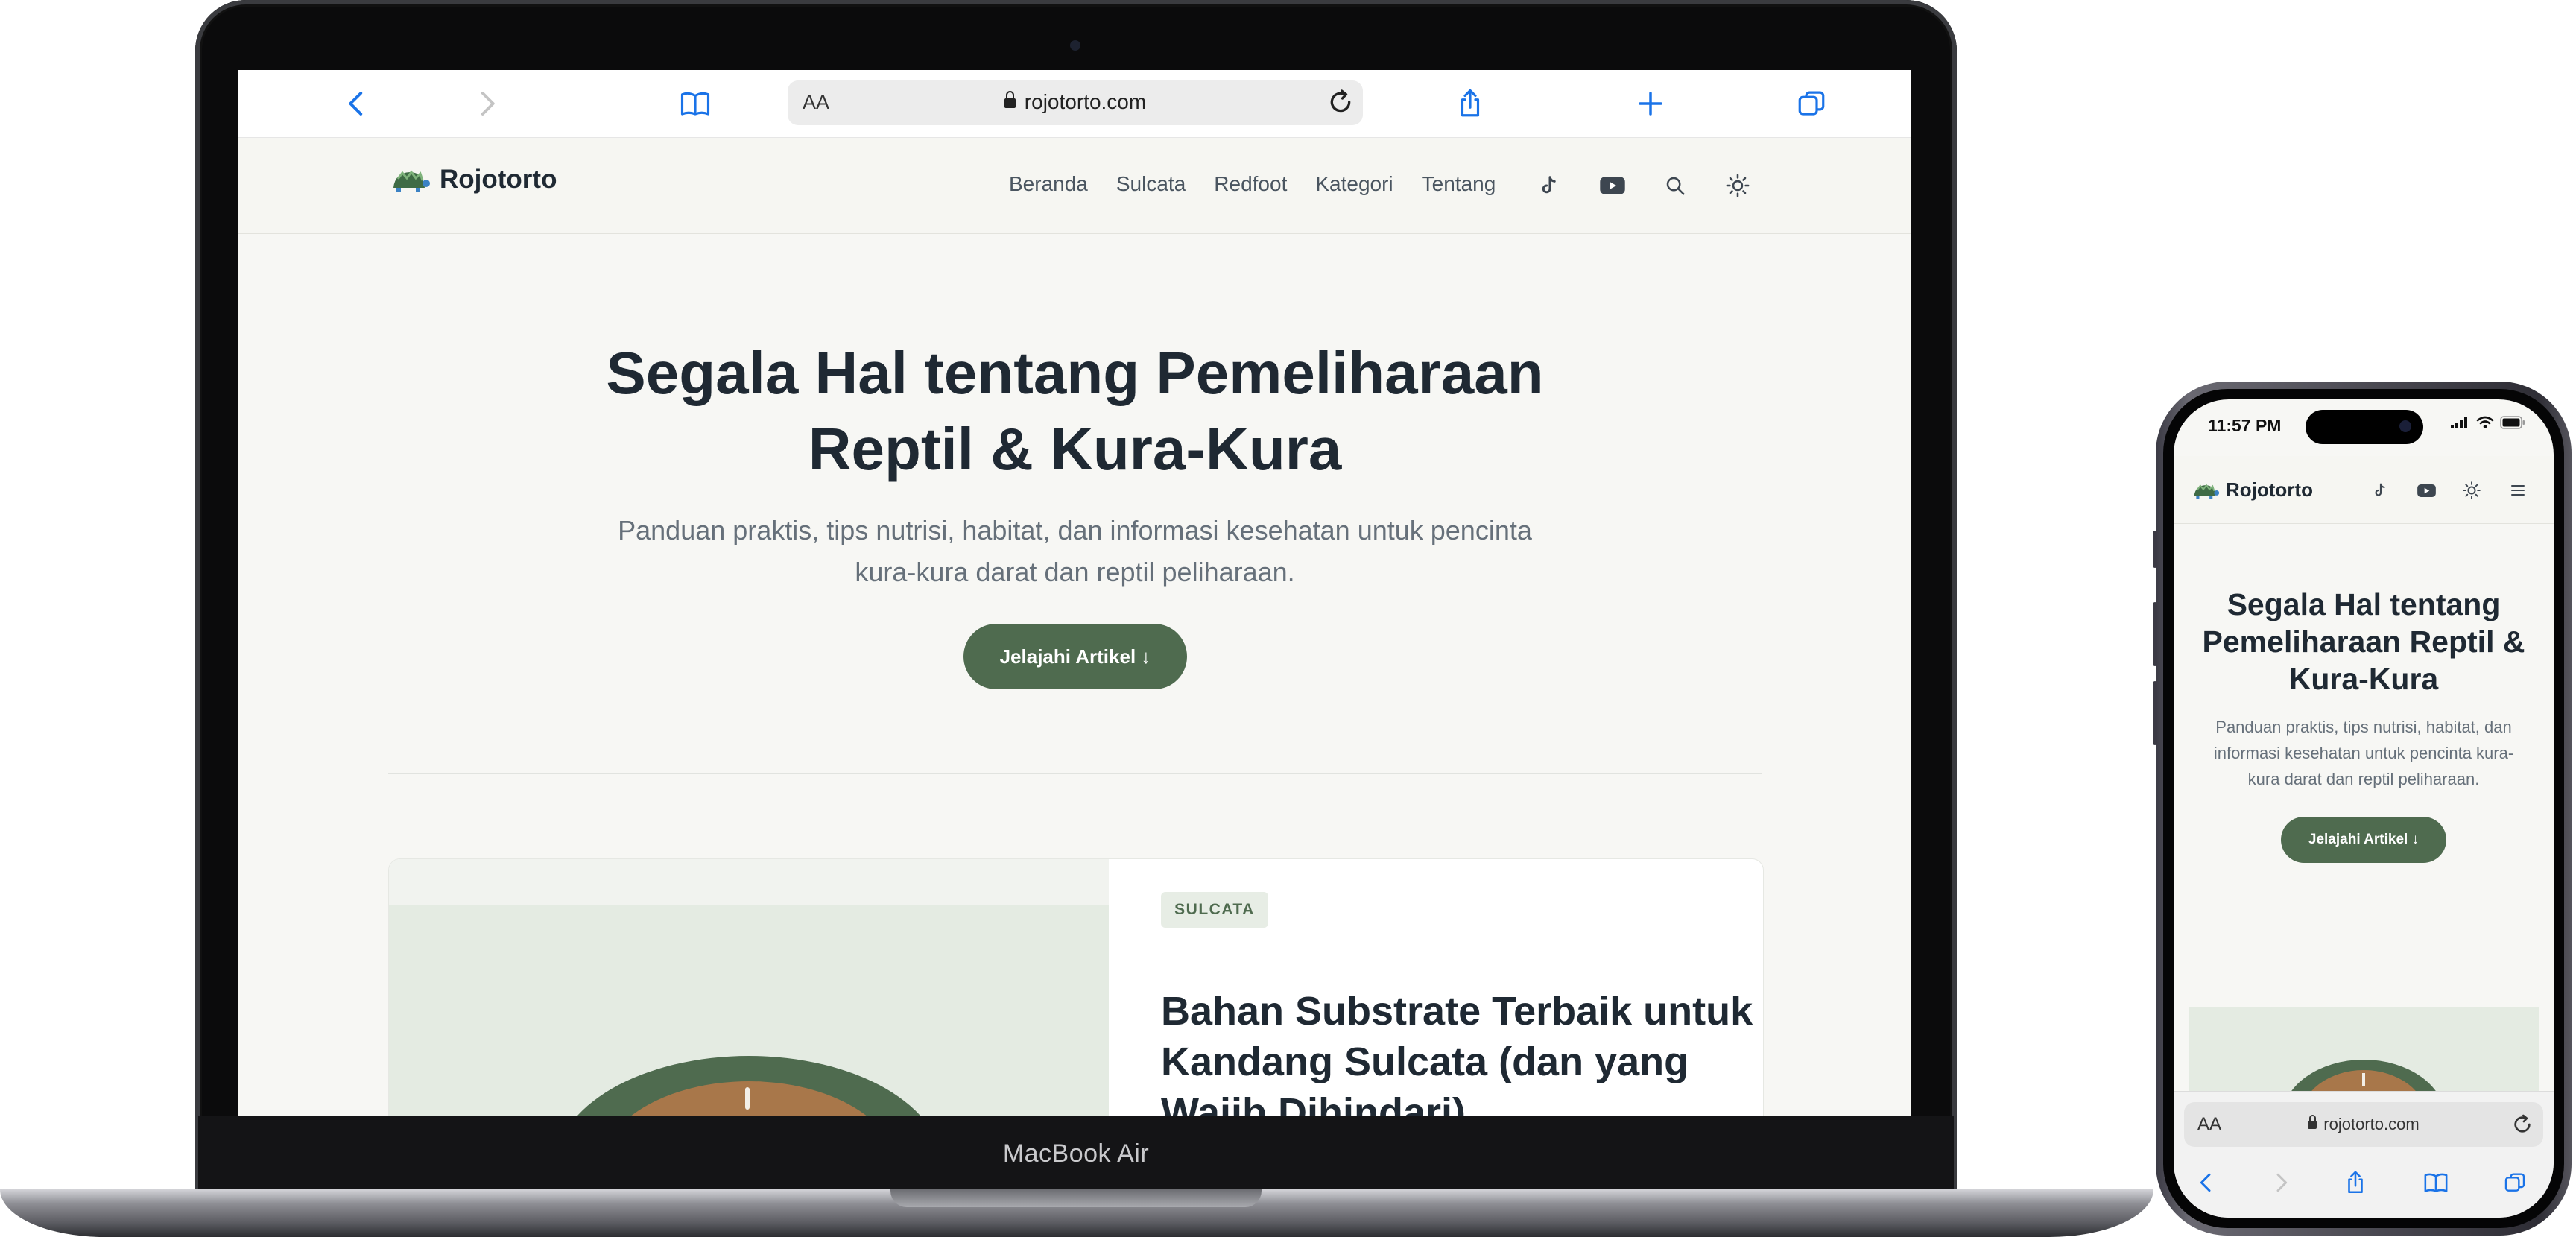 The height and width of the screenshot is (1237, 2576). Describe the element at coordinates (2363, 679) in the screenshot. I see `phone-hero-title-line-3: Kura-Kura` at that location.